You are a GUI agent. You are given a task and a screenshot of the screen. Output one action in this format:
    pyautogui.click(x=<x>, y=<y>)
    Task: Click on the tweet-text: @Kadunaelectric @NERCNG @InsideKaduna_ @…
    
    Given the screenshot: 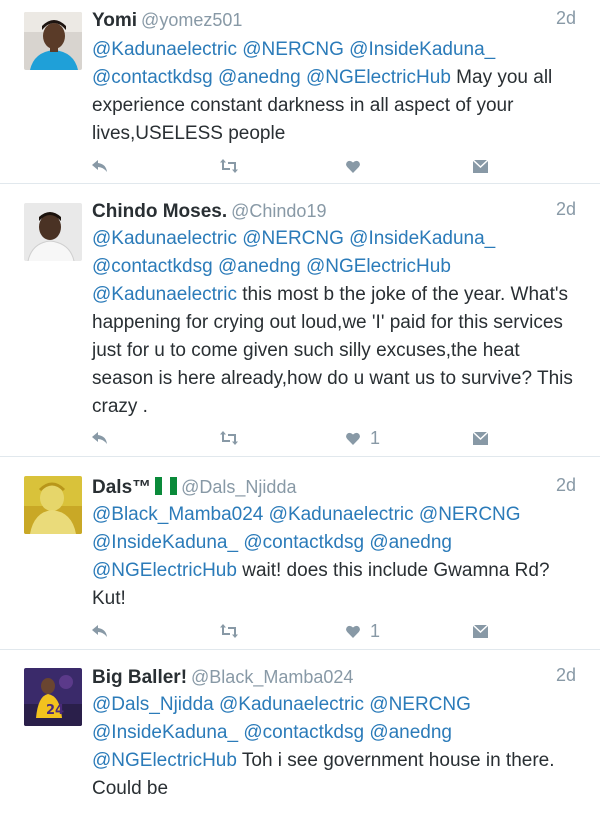 What is the action you would take?
    pyautogui.click(x=337, y=92)
    